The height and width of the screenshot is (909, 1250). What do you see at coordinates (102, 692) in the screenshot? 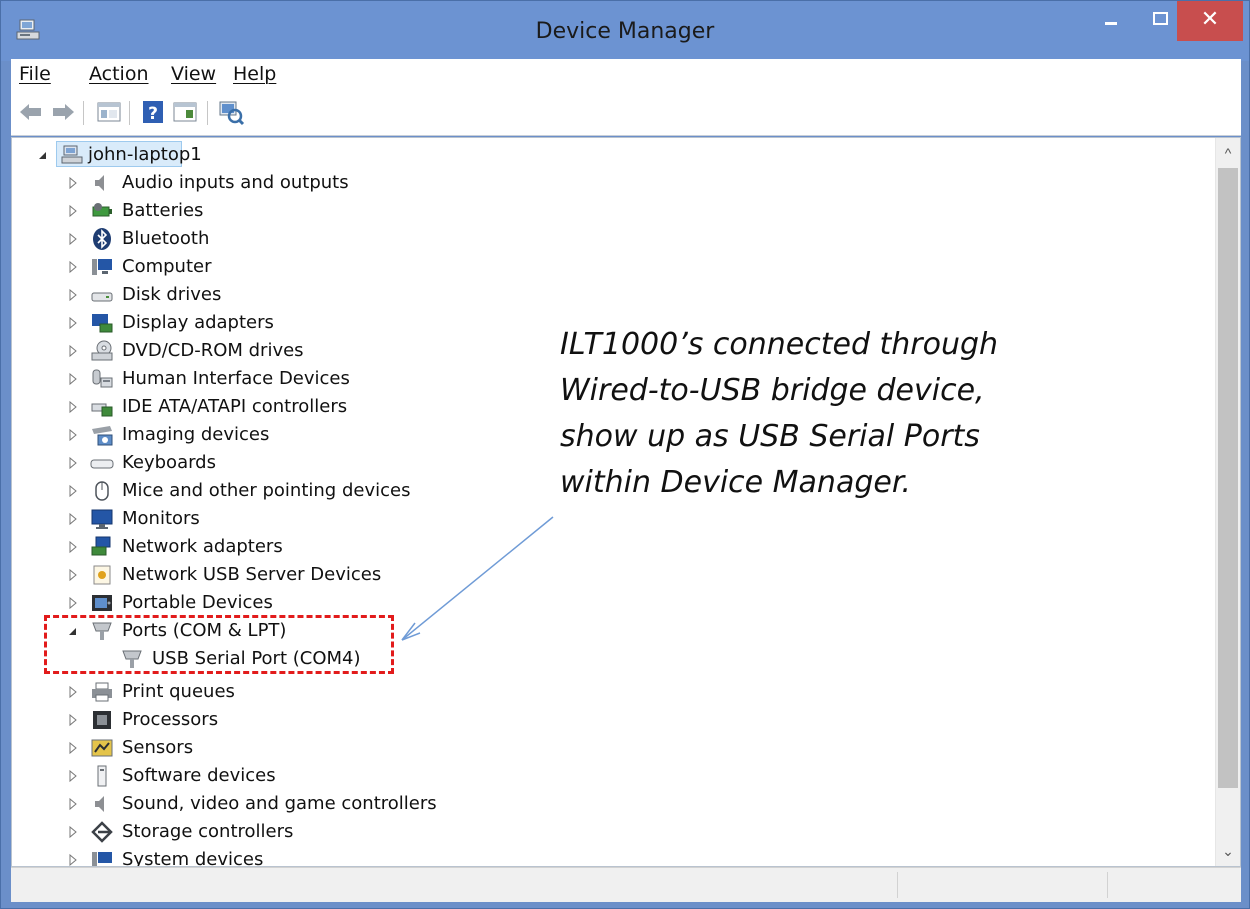
I see `printer-icon` at bounding box center [102, 692].